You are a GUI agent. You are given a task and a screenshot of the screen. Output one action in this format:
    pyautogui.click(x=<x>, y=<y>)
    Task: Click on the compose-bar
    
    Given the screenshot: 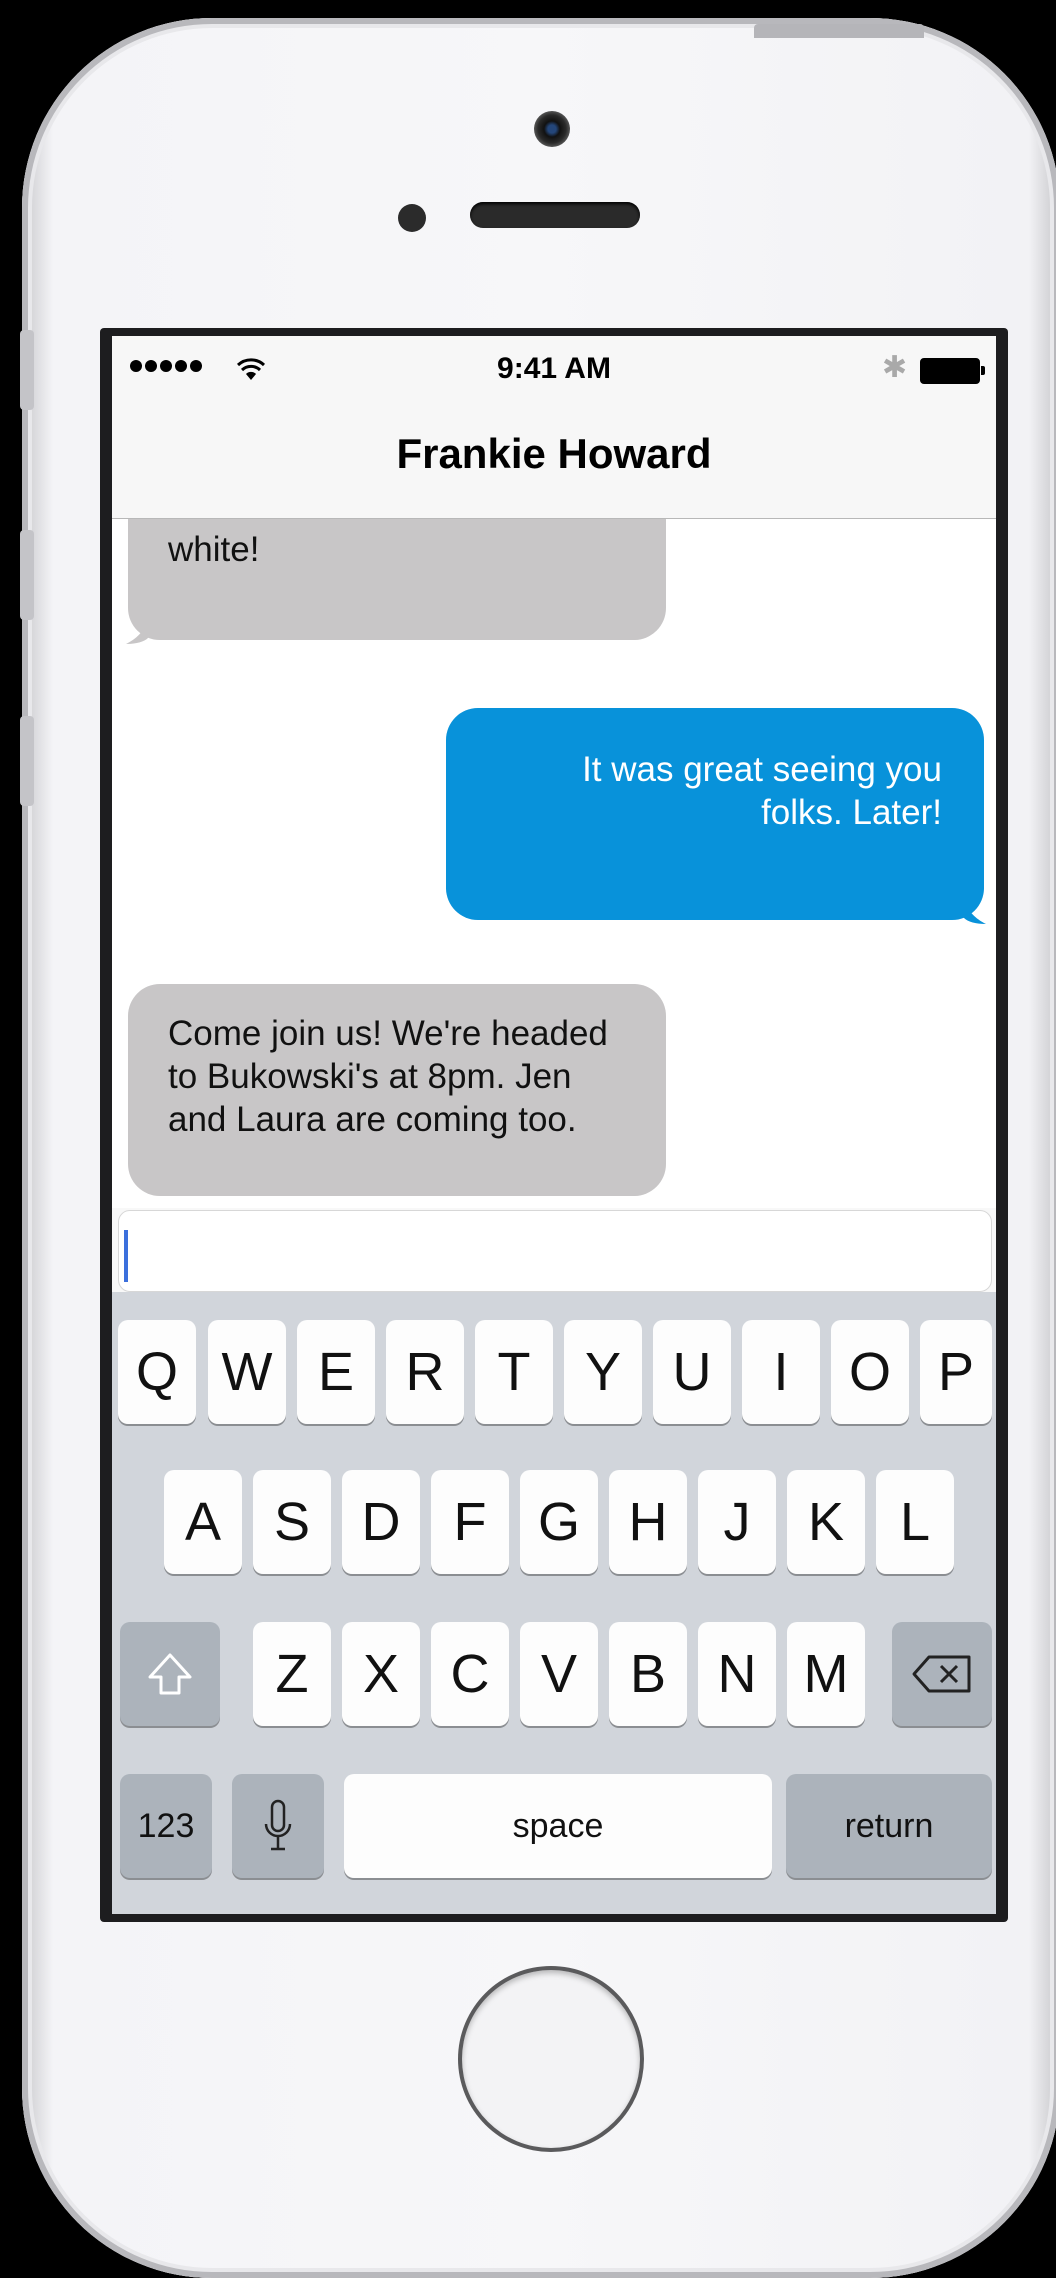 What is the action you would take?
    pyautogui.click(x=554, y=1250)
    